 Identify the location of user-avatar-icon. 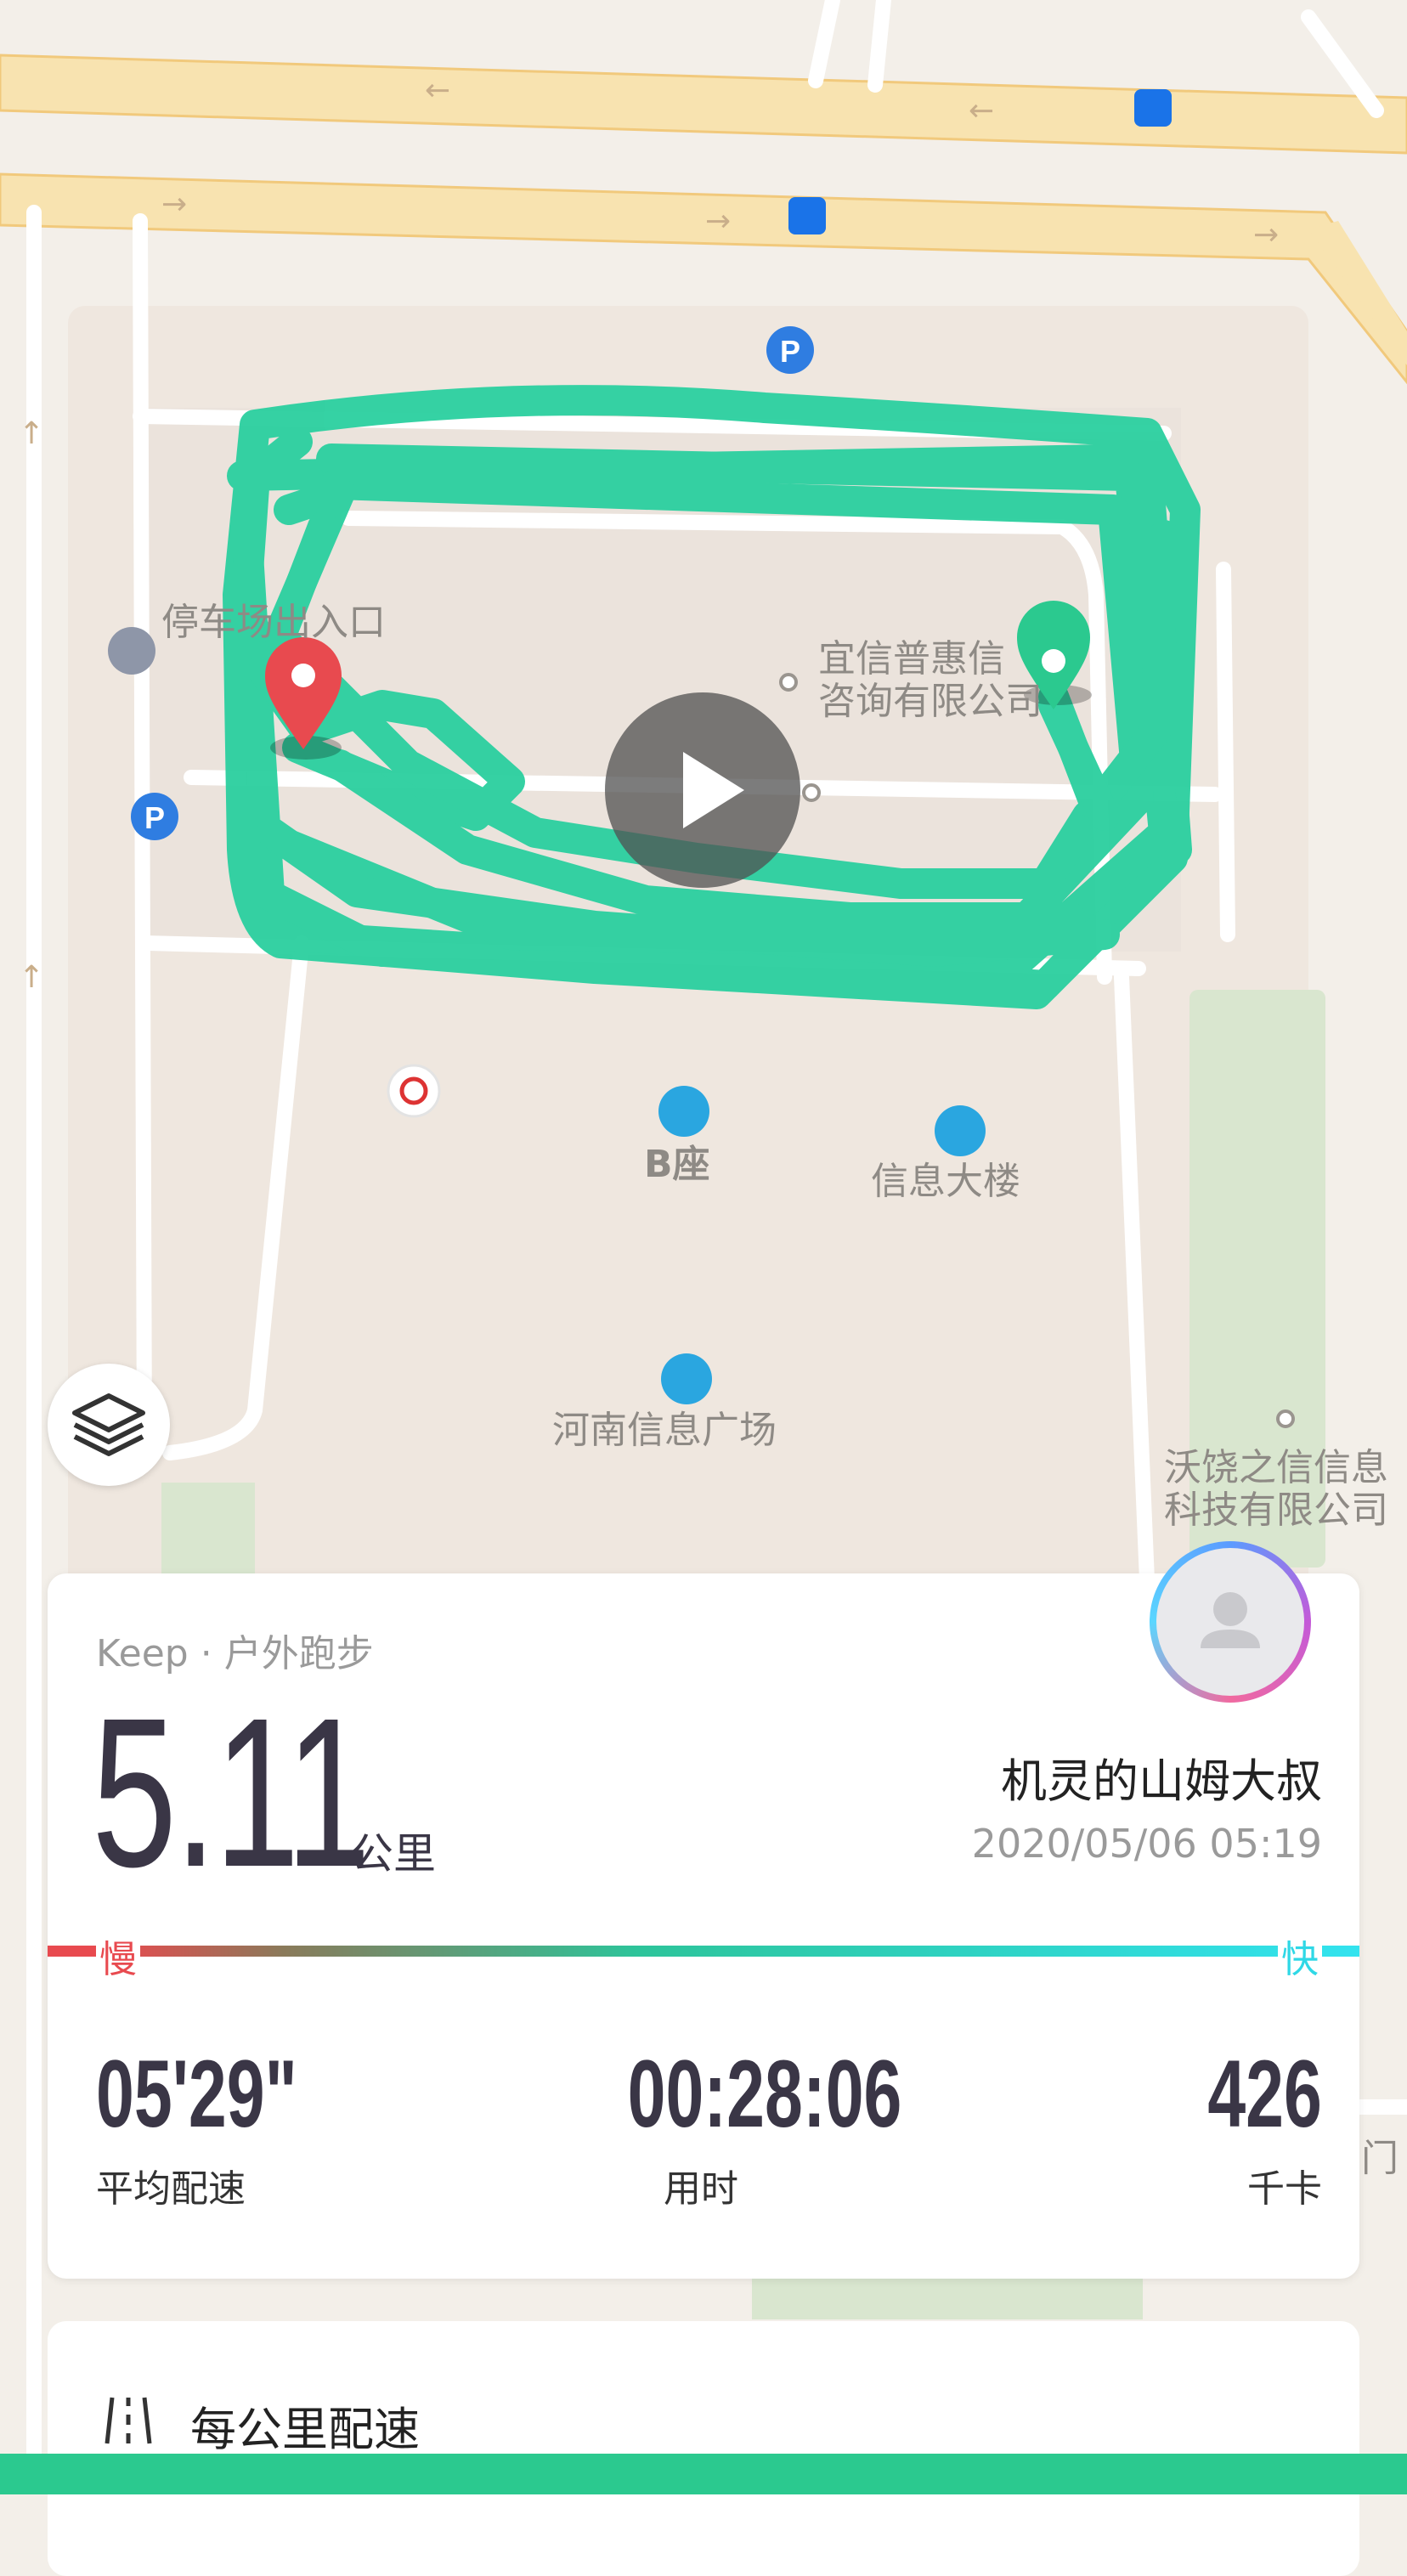
(1230, 1620).